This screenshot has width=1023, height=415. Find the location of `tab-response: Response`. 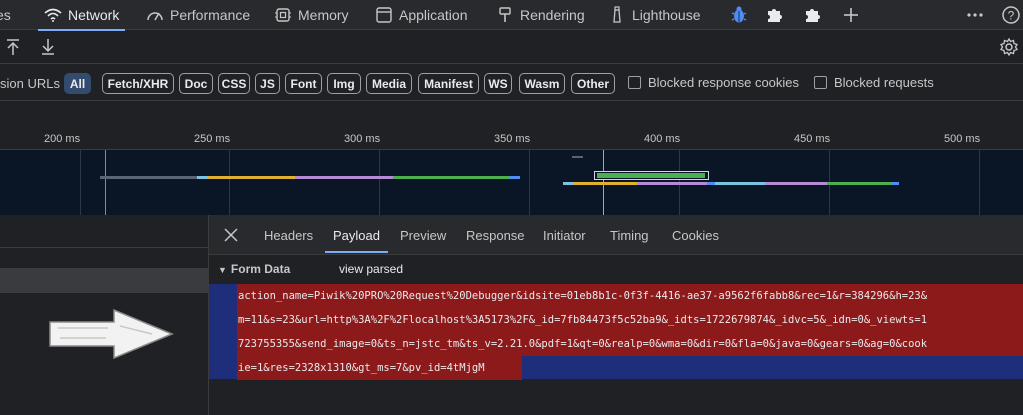

tab-response: Response is located at coordinates (495, 235).